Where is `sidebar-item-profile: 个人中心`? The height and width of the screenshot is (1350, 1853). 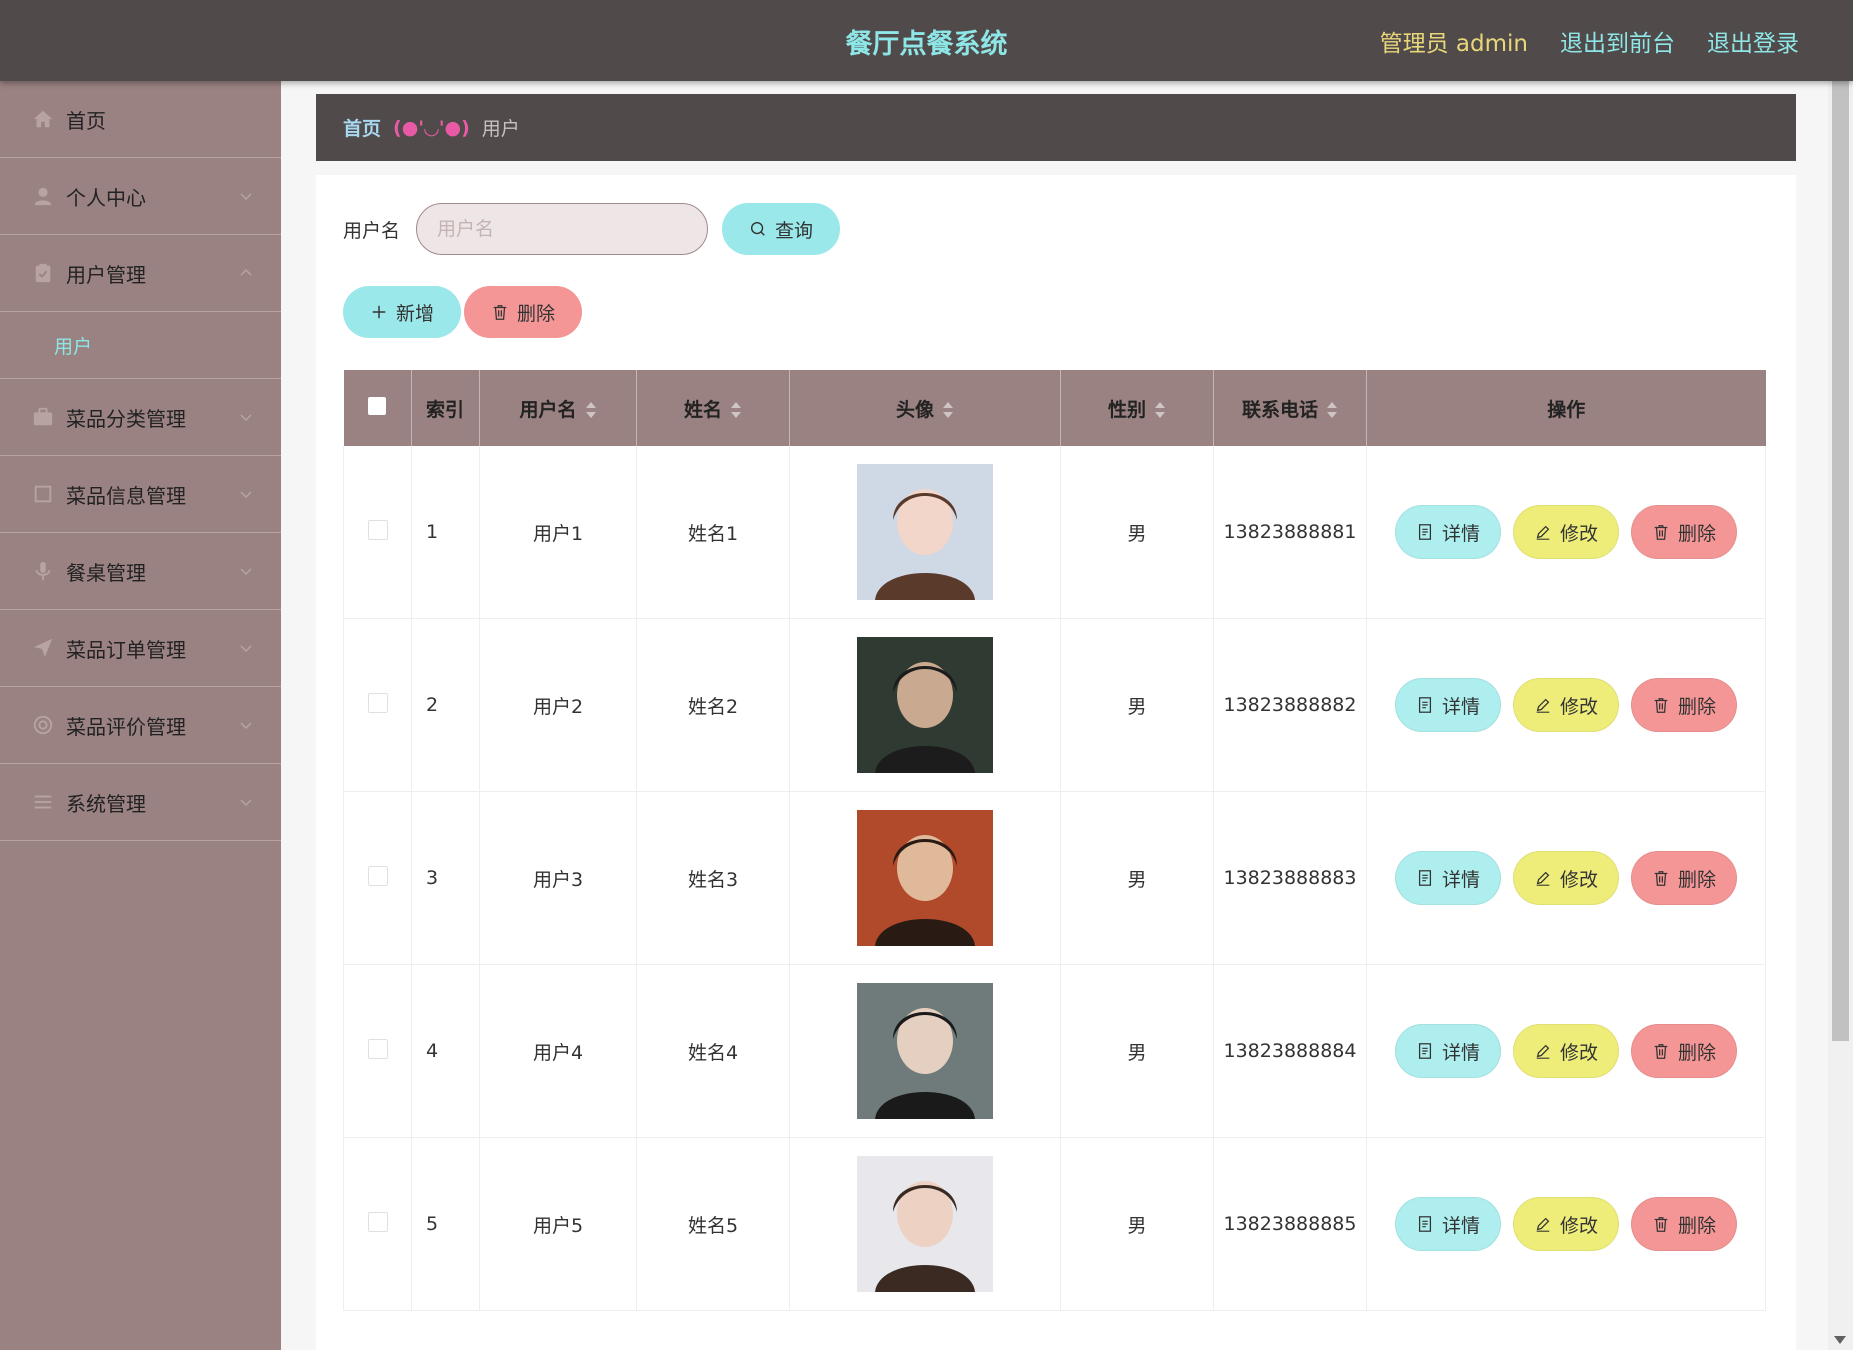 sidebar-item-profile: 个人中心 is located at coordinates (140, 196).